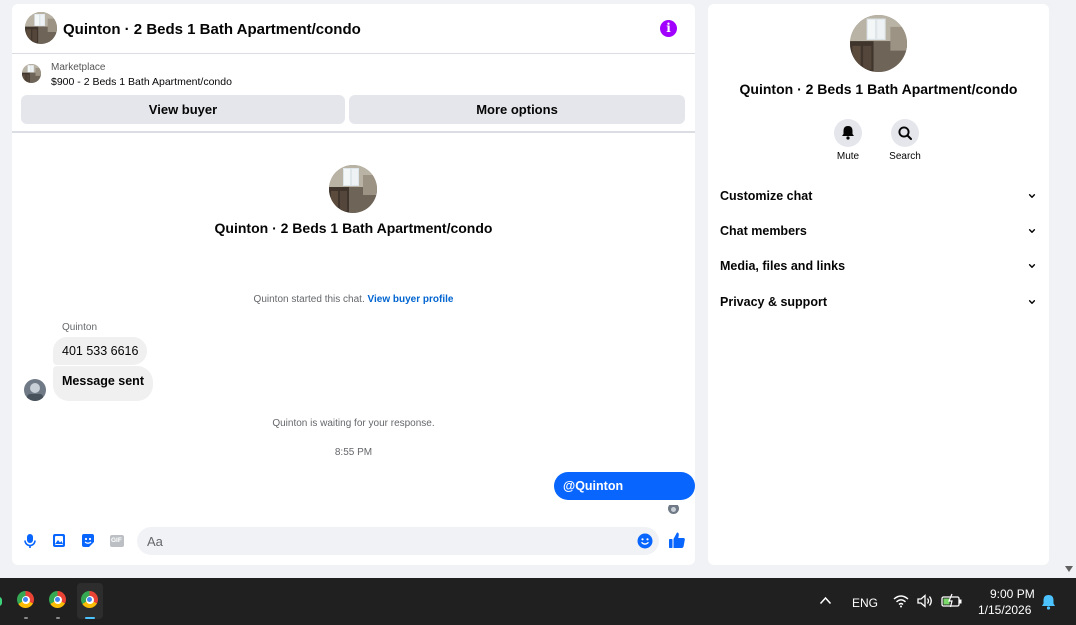 The height and width of the screenshot is (625, 1076). I want to click on listing-thumbnail, so click(31, 73).